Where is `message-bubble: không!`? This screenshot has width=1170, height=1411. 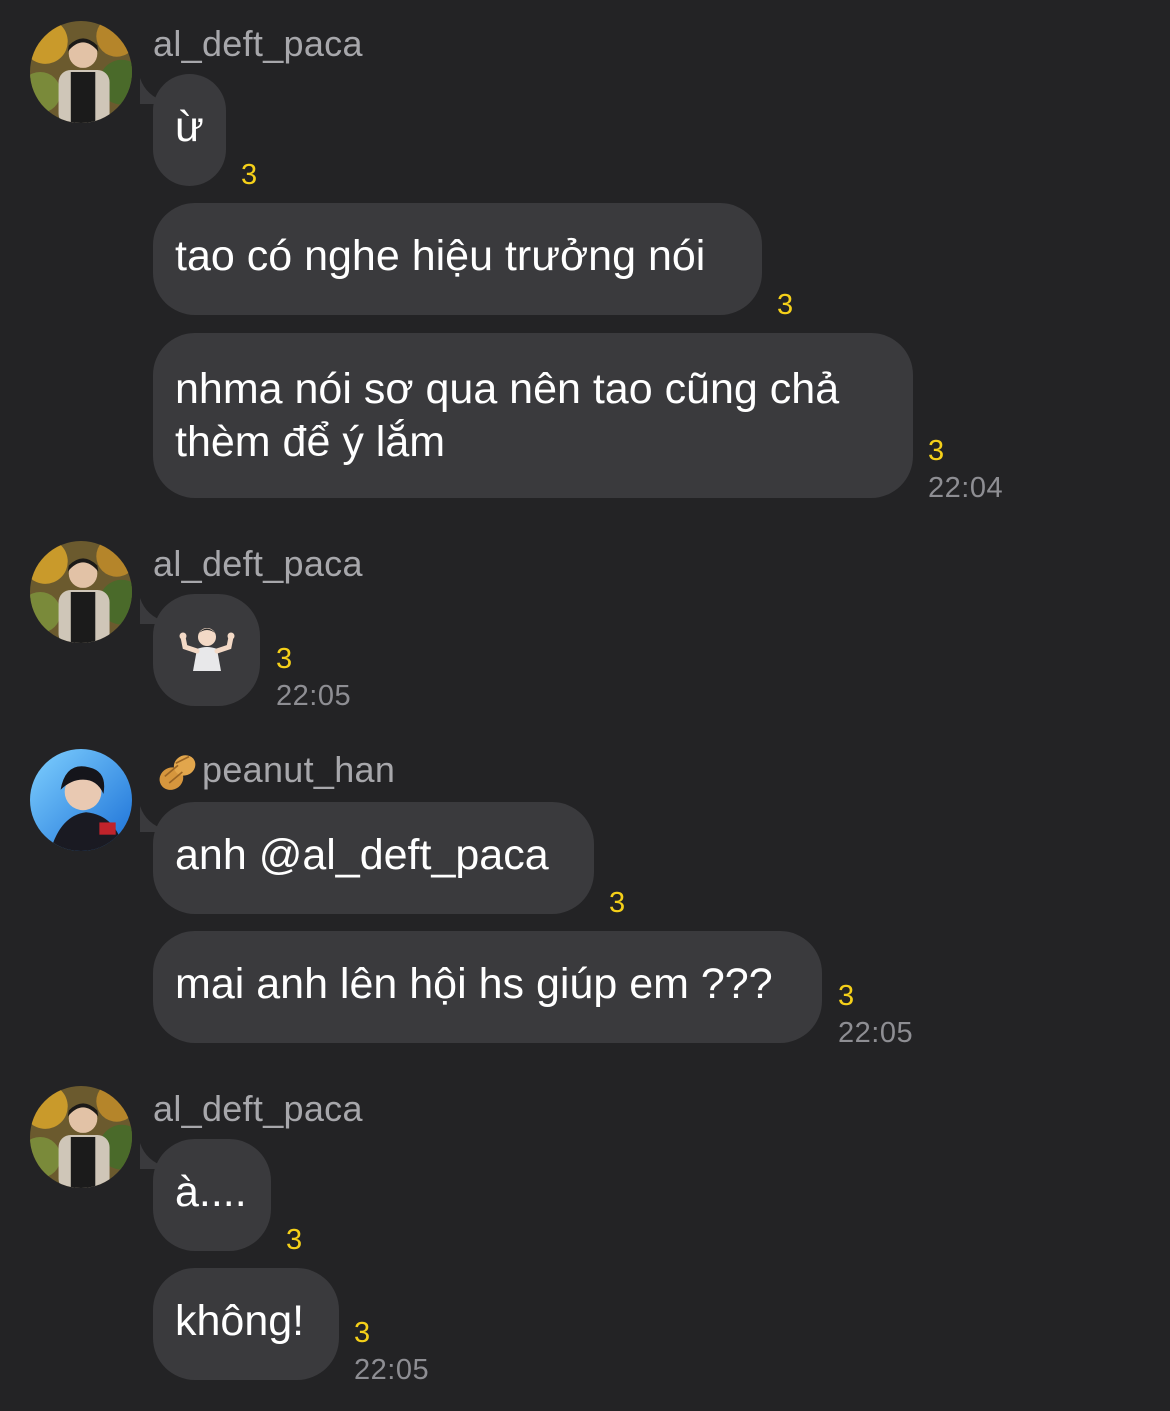
message-bubble: không! is located at coordinates (246, 1324).